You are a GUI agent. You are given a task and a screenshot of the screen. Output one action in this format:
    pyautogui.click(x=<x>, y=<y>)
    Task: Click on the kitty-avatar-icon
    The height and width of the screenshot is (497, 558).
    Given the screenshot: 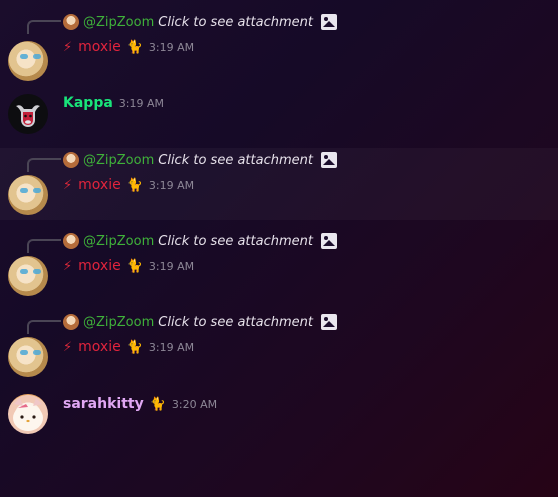 What is the action you would take?
    pyautogui.click(x=28, y=414)
    